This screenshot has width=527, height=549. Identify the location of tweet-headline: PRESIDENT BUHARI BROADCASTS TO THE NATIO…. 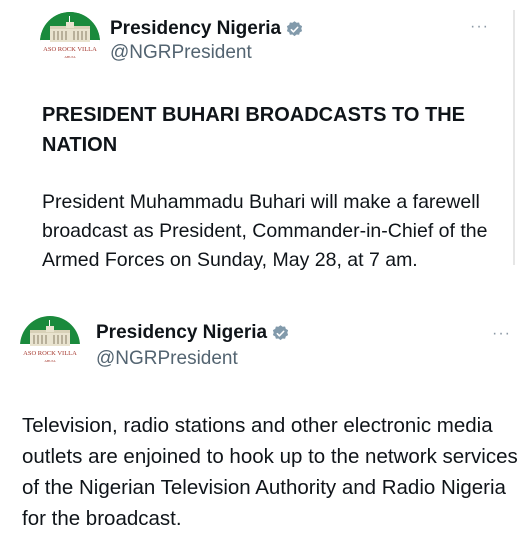
(253, 130).